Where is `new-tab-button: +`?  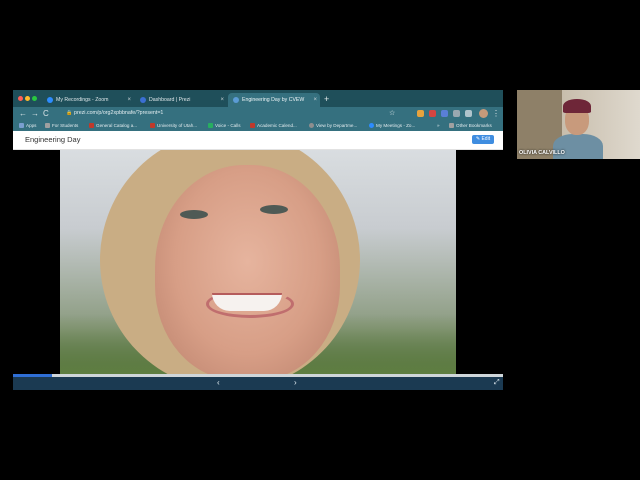 new-tab-button: + is located at coordinates (326, 99).